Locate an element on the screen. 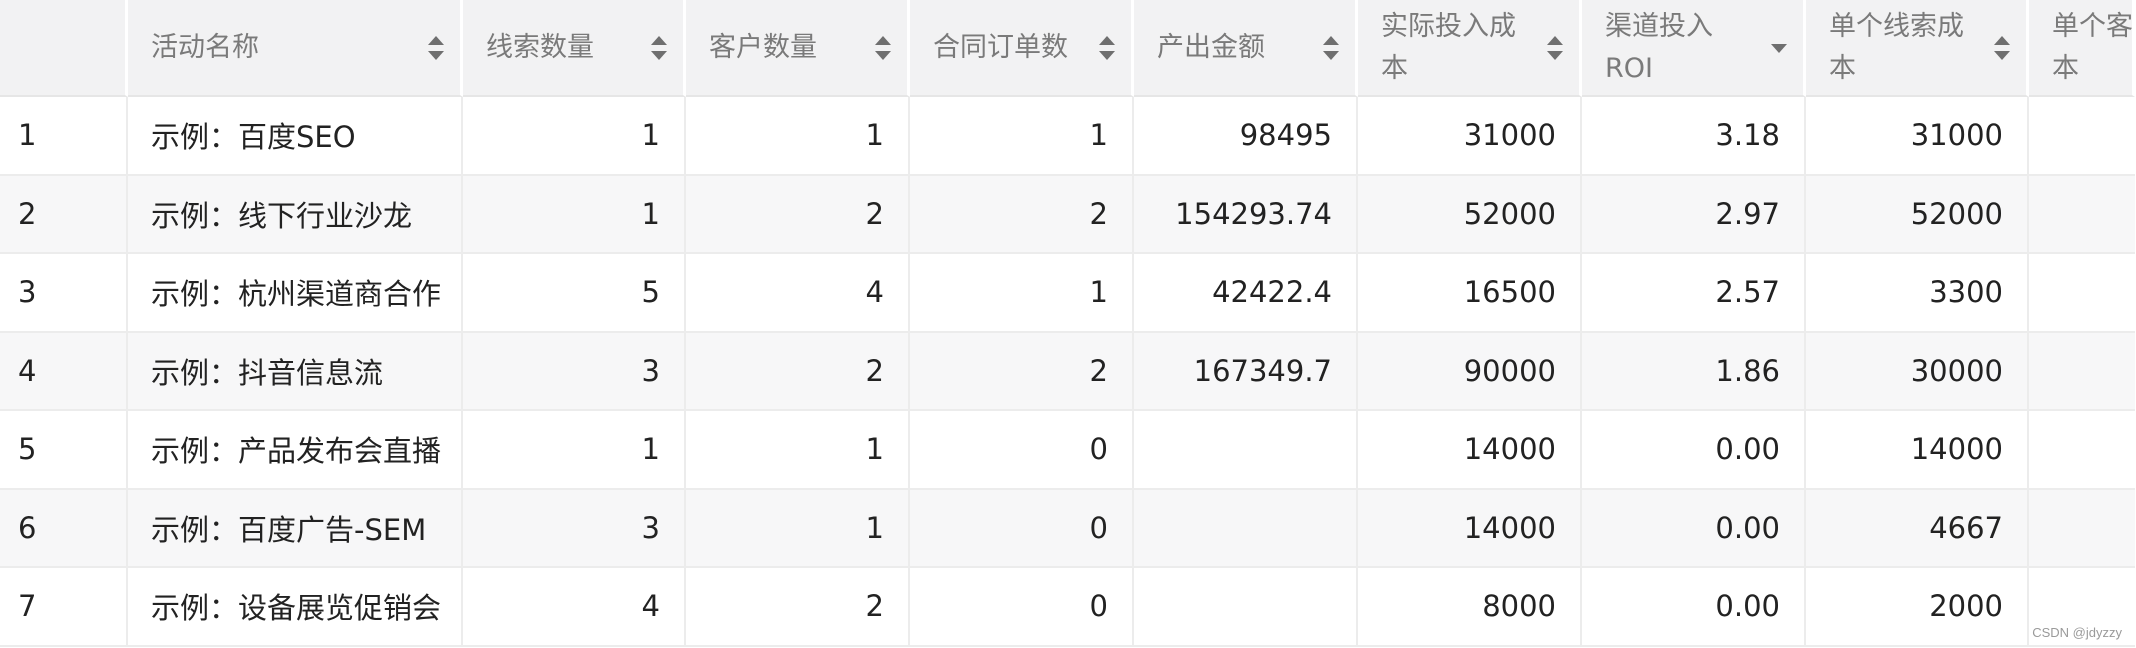  table-cell-actual-cost: 90000 is located at coordinates (1470, 371).